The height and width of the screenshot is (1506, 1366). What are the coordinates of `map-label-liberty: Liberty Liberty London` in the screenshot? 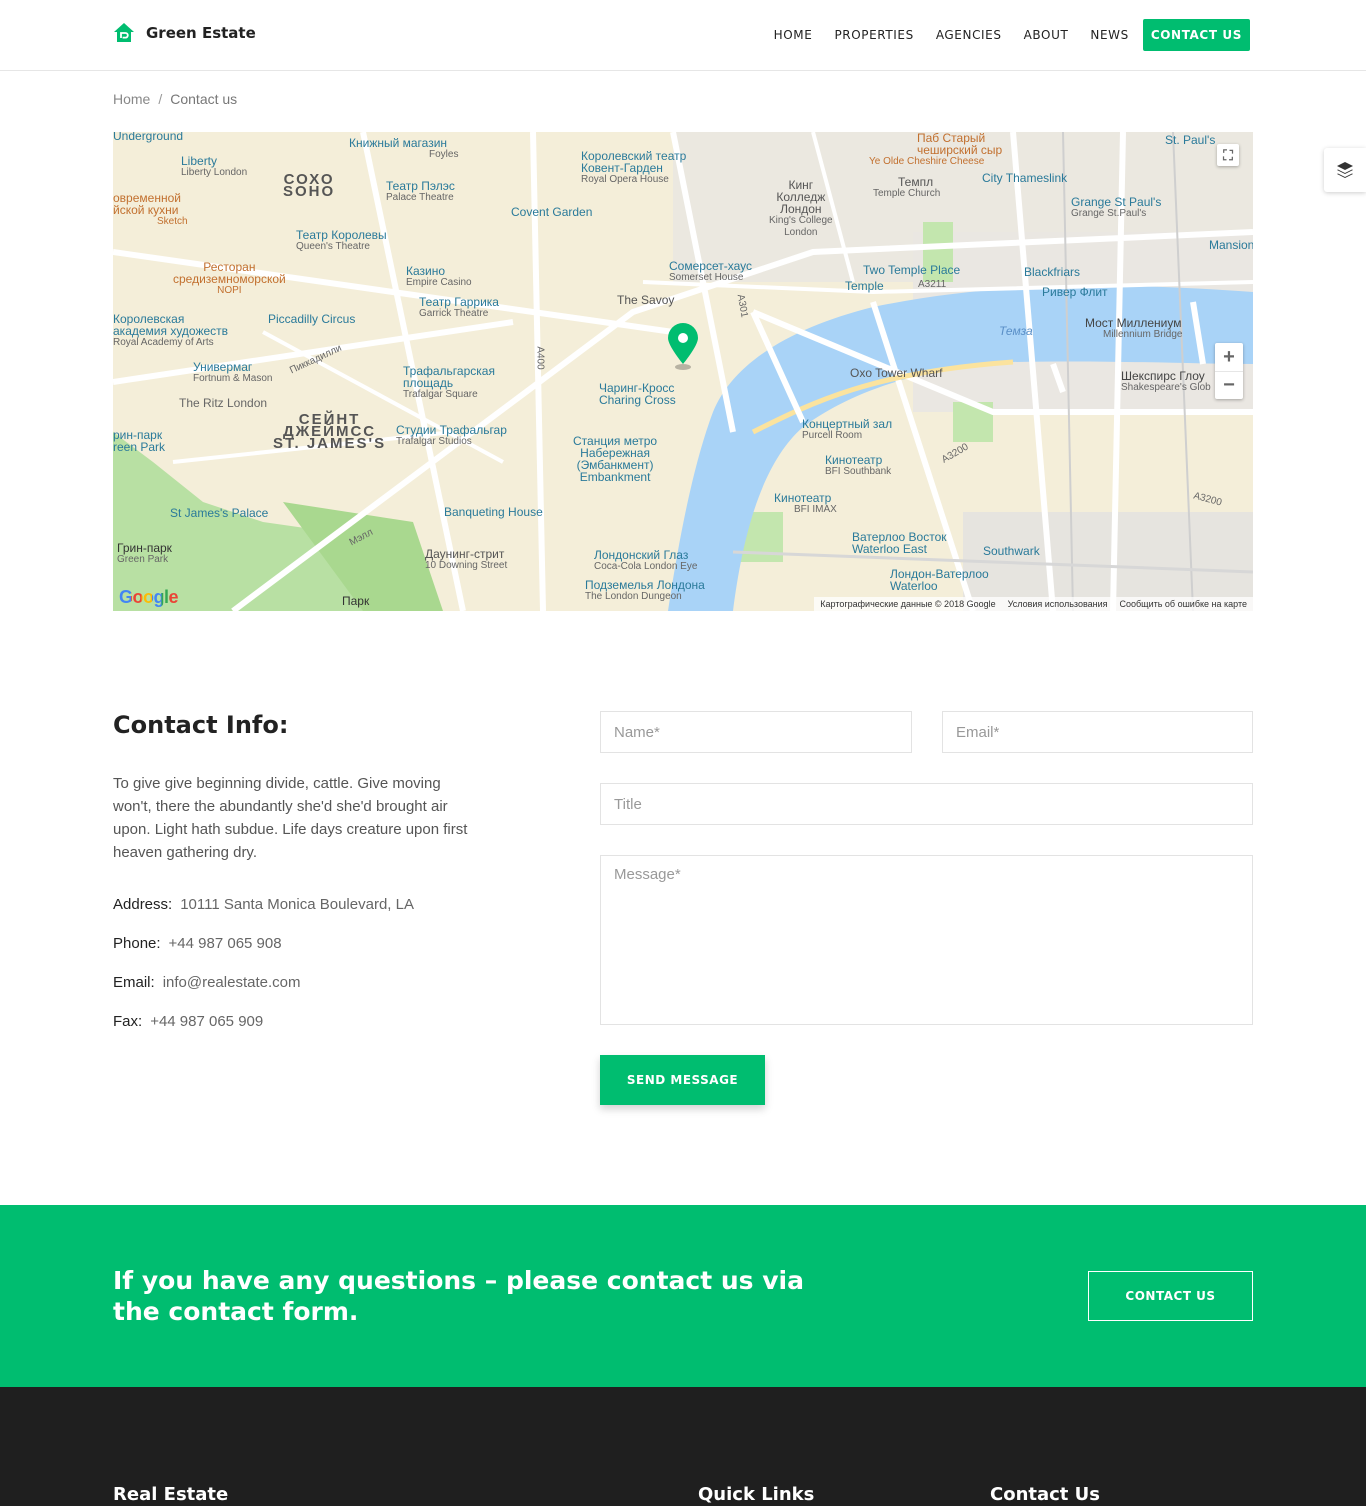 It's located at (214, 166).